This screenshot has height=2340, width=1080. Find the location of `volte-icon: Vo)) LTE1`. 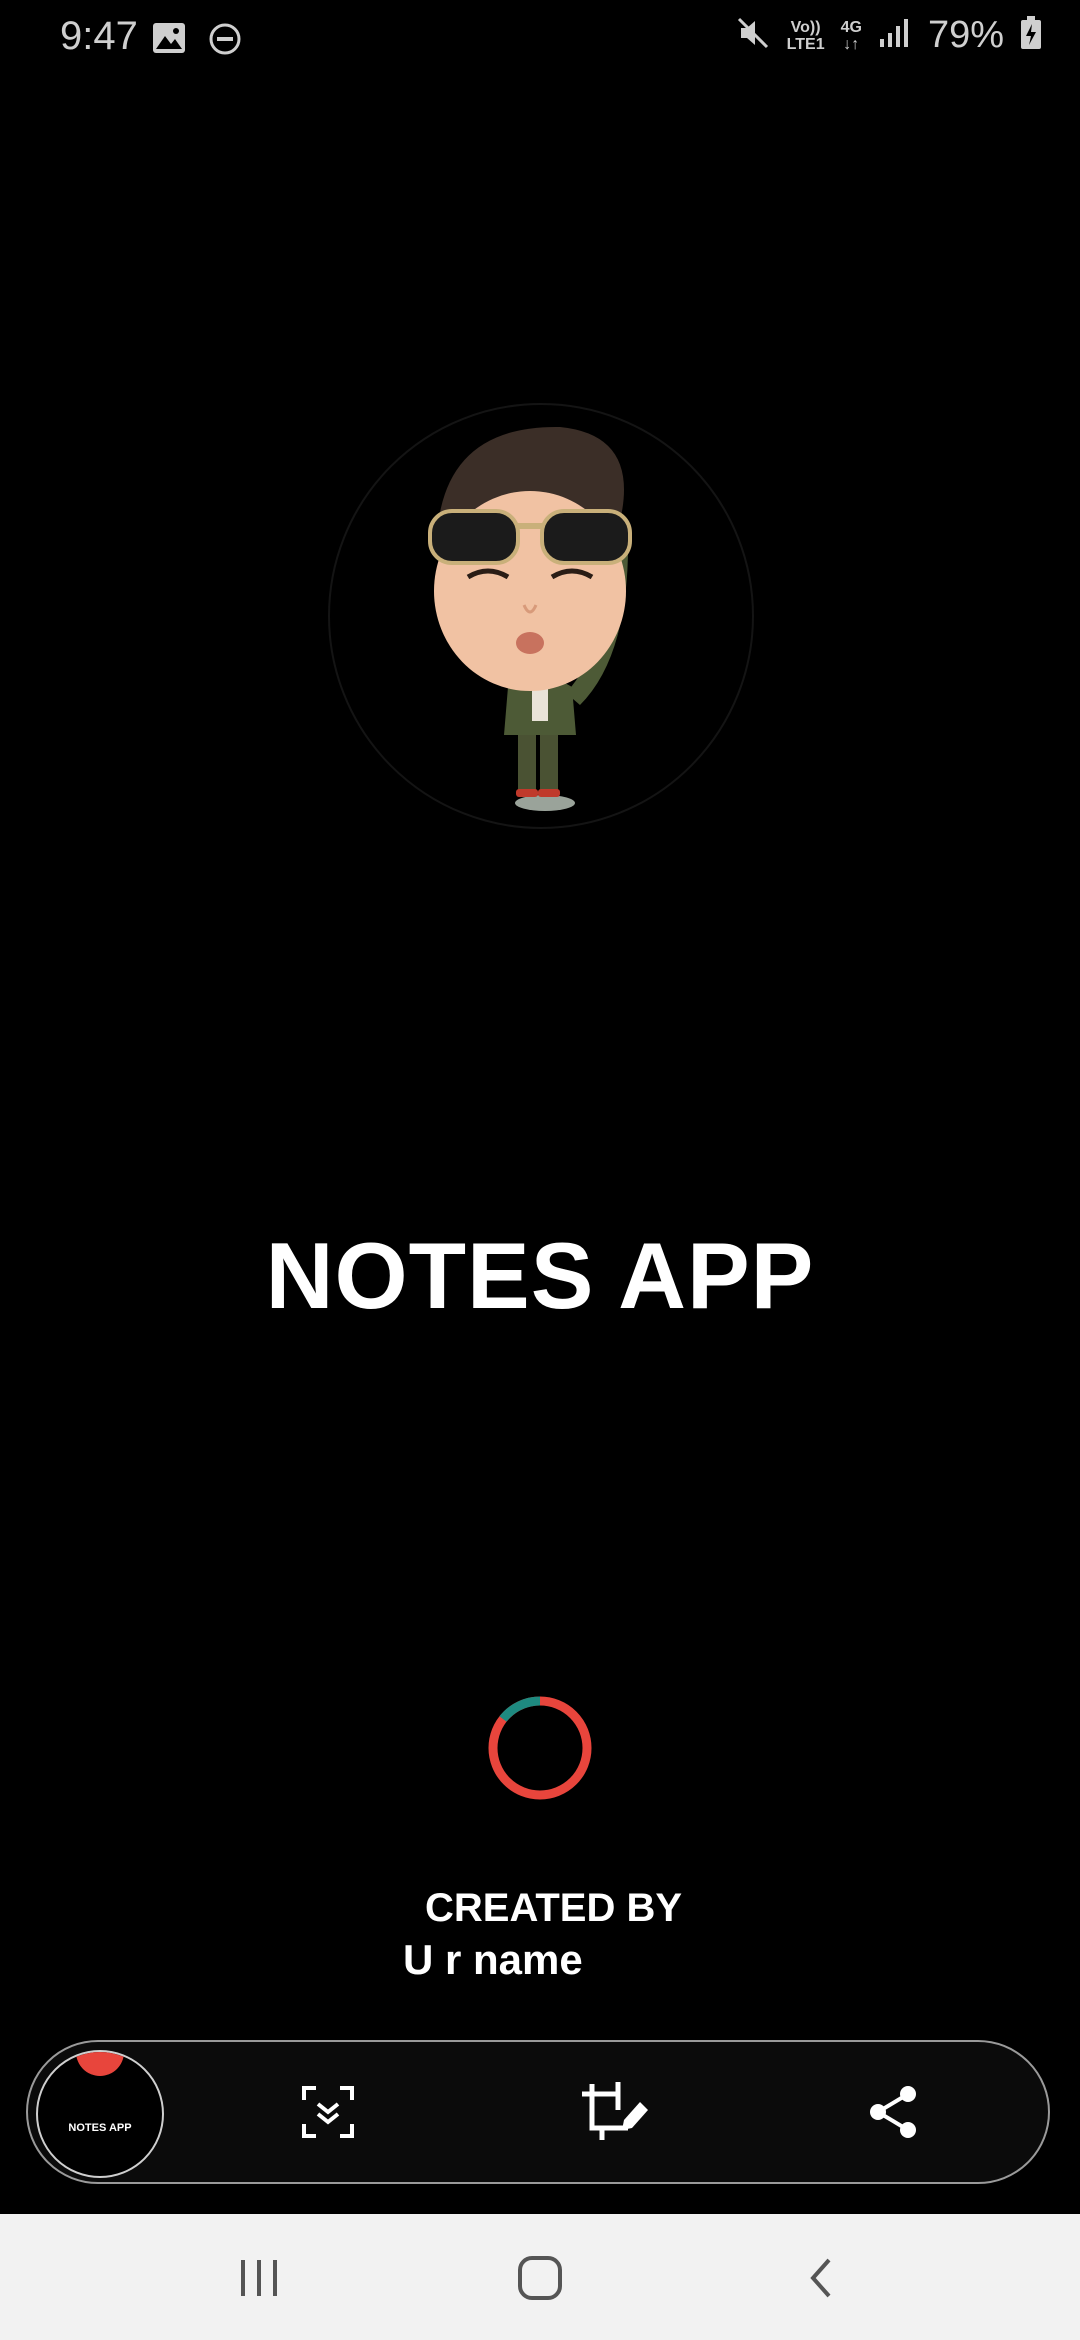

volte-icon: Vo)) LTE1 is located at coordinates (806, 36).